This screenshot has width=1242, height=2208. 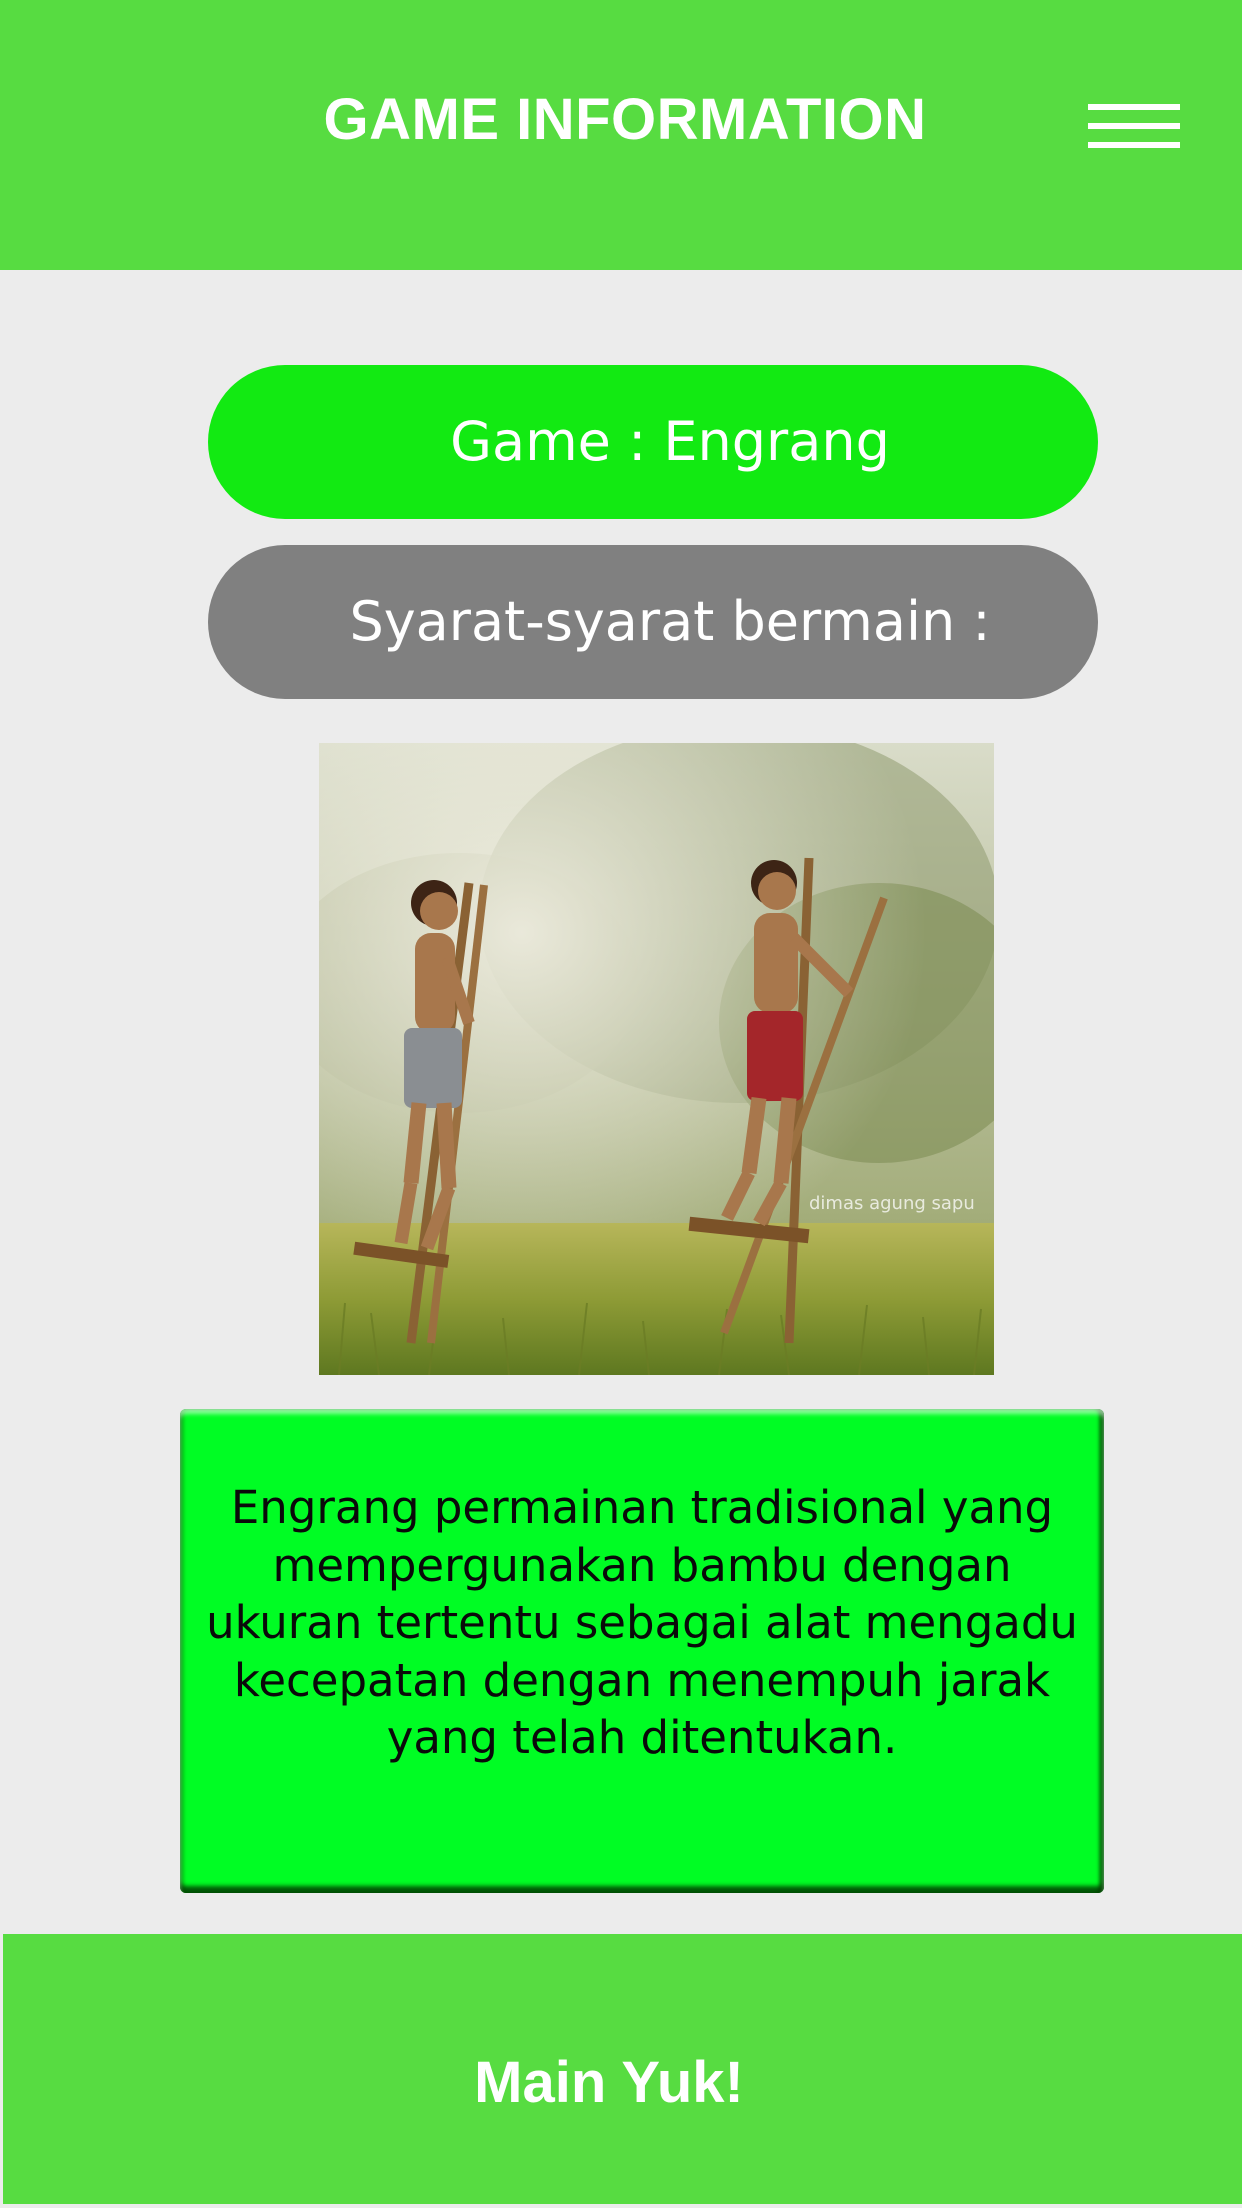 I want to click on app-header: GAME INFORMATION, so click(x=621, y=135).